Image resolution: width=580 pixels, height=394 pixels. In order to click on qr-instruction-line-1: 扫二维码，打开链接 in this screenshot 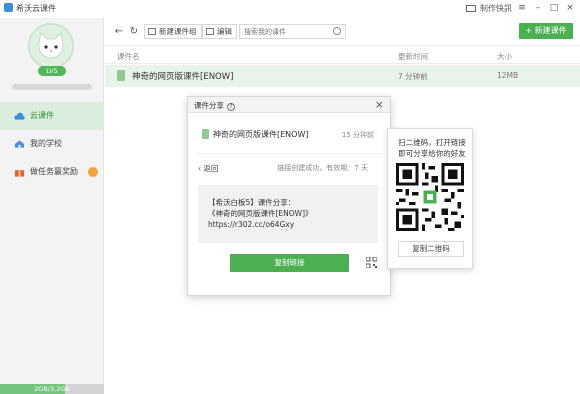, I will do `click(432, 142)`.